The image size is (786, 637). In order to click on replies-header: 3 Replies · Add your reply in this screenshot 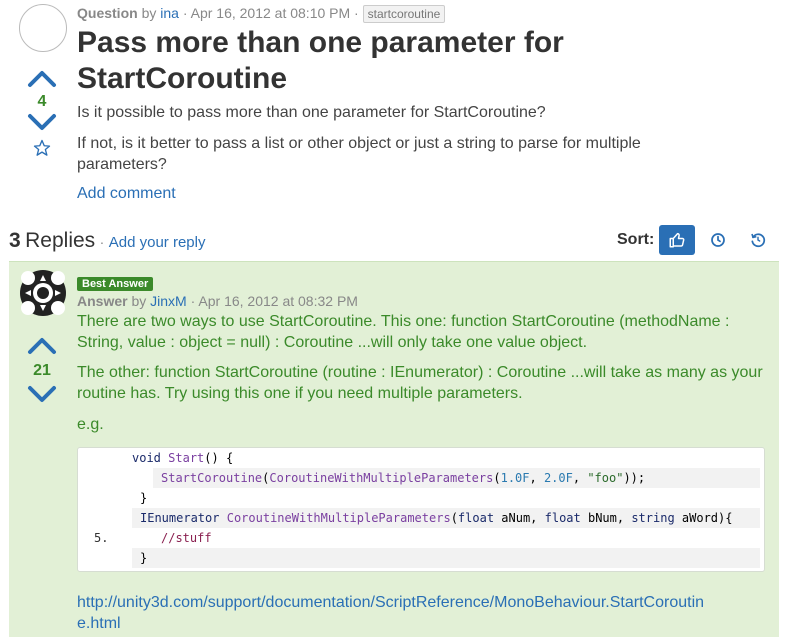, I will do `click(107, 241)`.